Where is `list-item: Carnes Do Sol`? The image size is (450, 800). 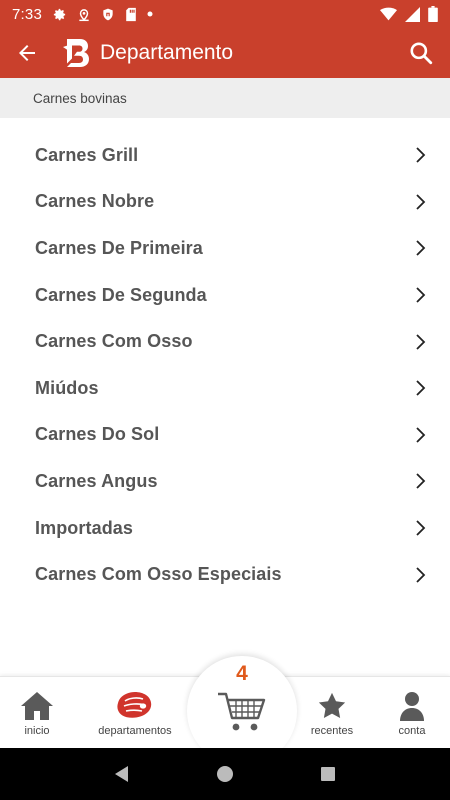
list-item: Carnes Do Sol is located at coordinates (225, 435).